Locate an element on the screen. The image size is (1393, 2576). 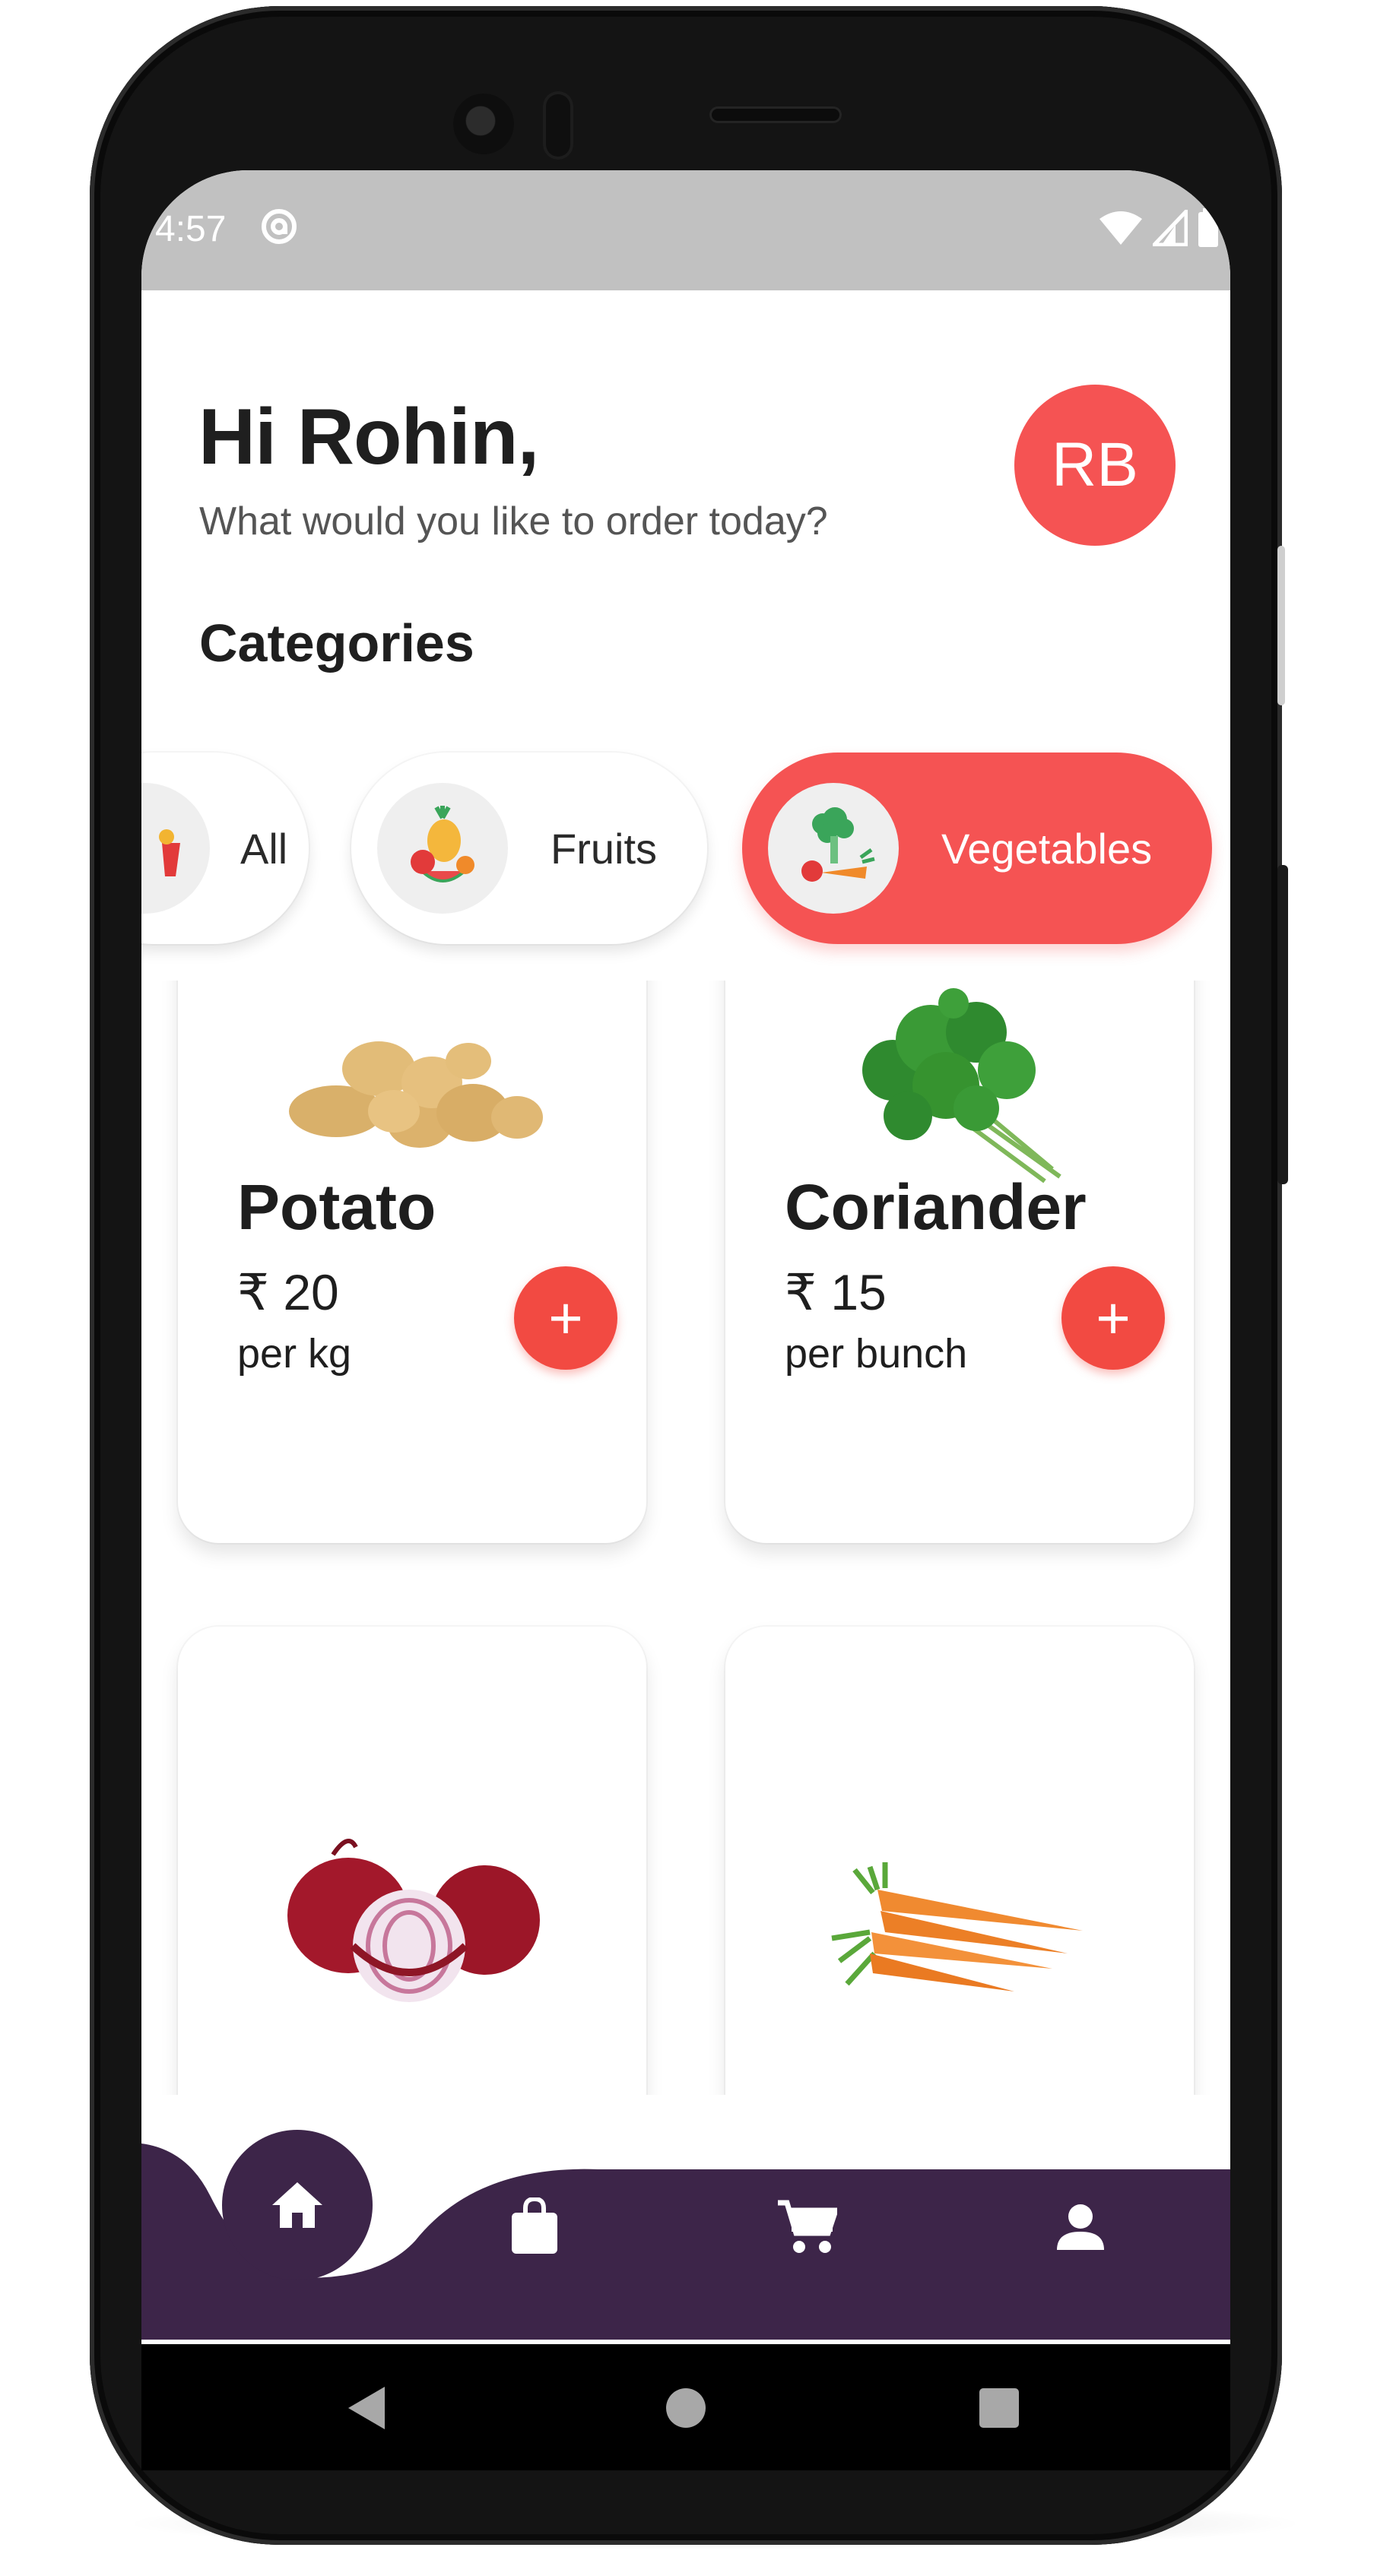
person-icon is located at coordinates (1080, 2227).